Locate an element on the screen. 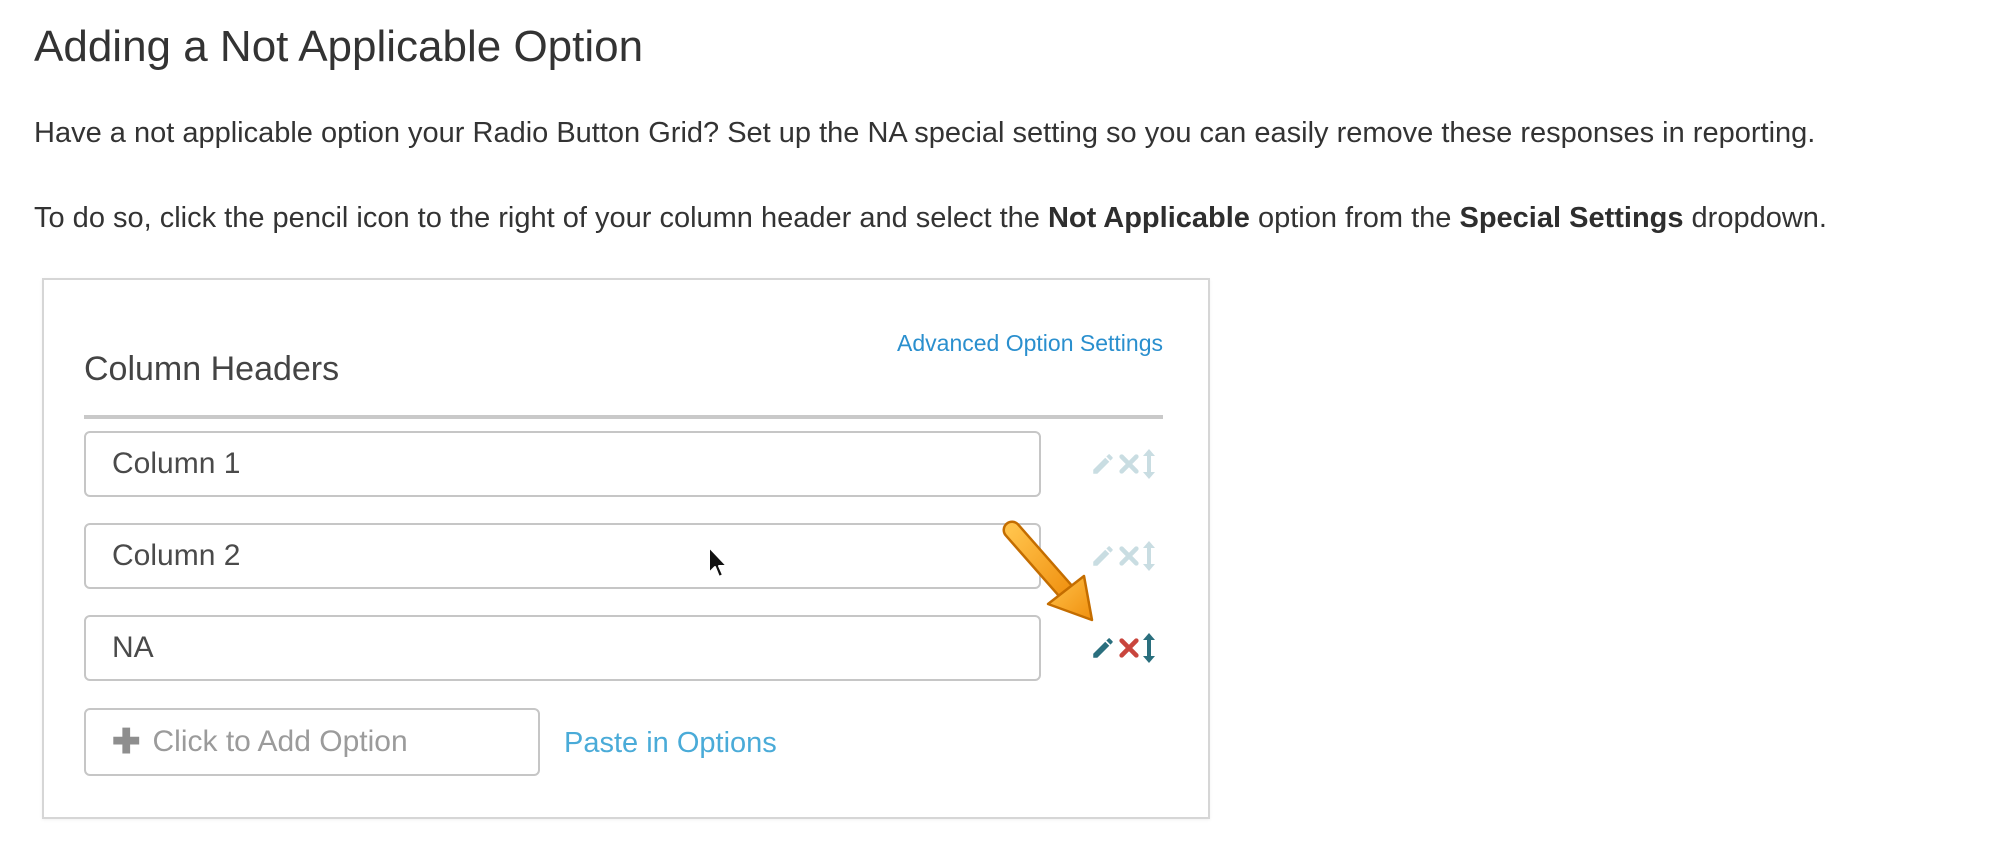 This screenshot has height=854, width=2006. paste-in-options-link: Paste in Options is located at coordinates (670, 743).